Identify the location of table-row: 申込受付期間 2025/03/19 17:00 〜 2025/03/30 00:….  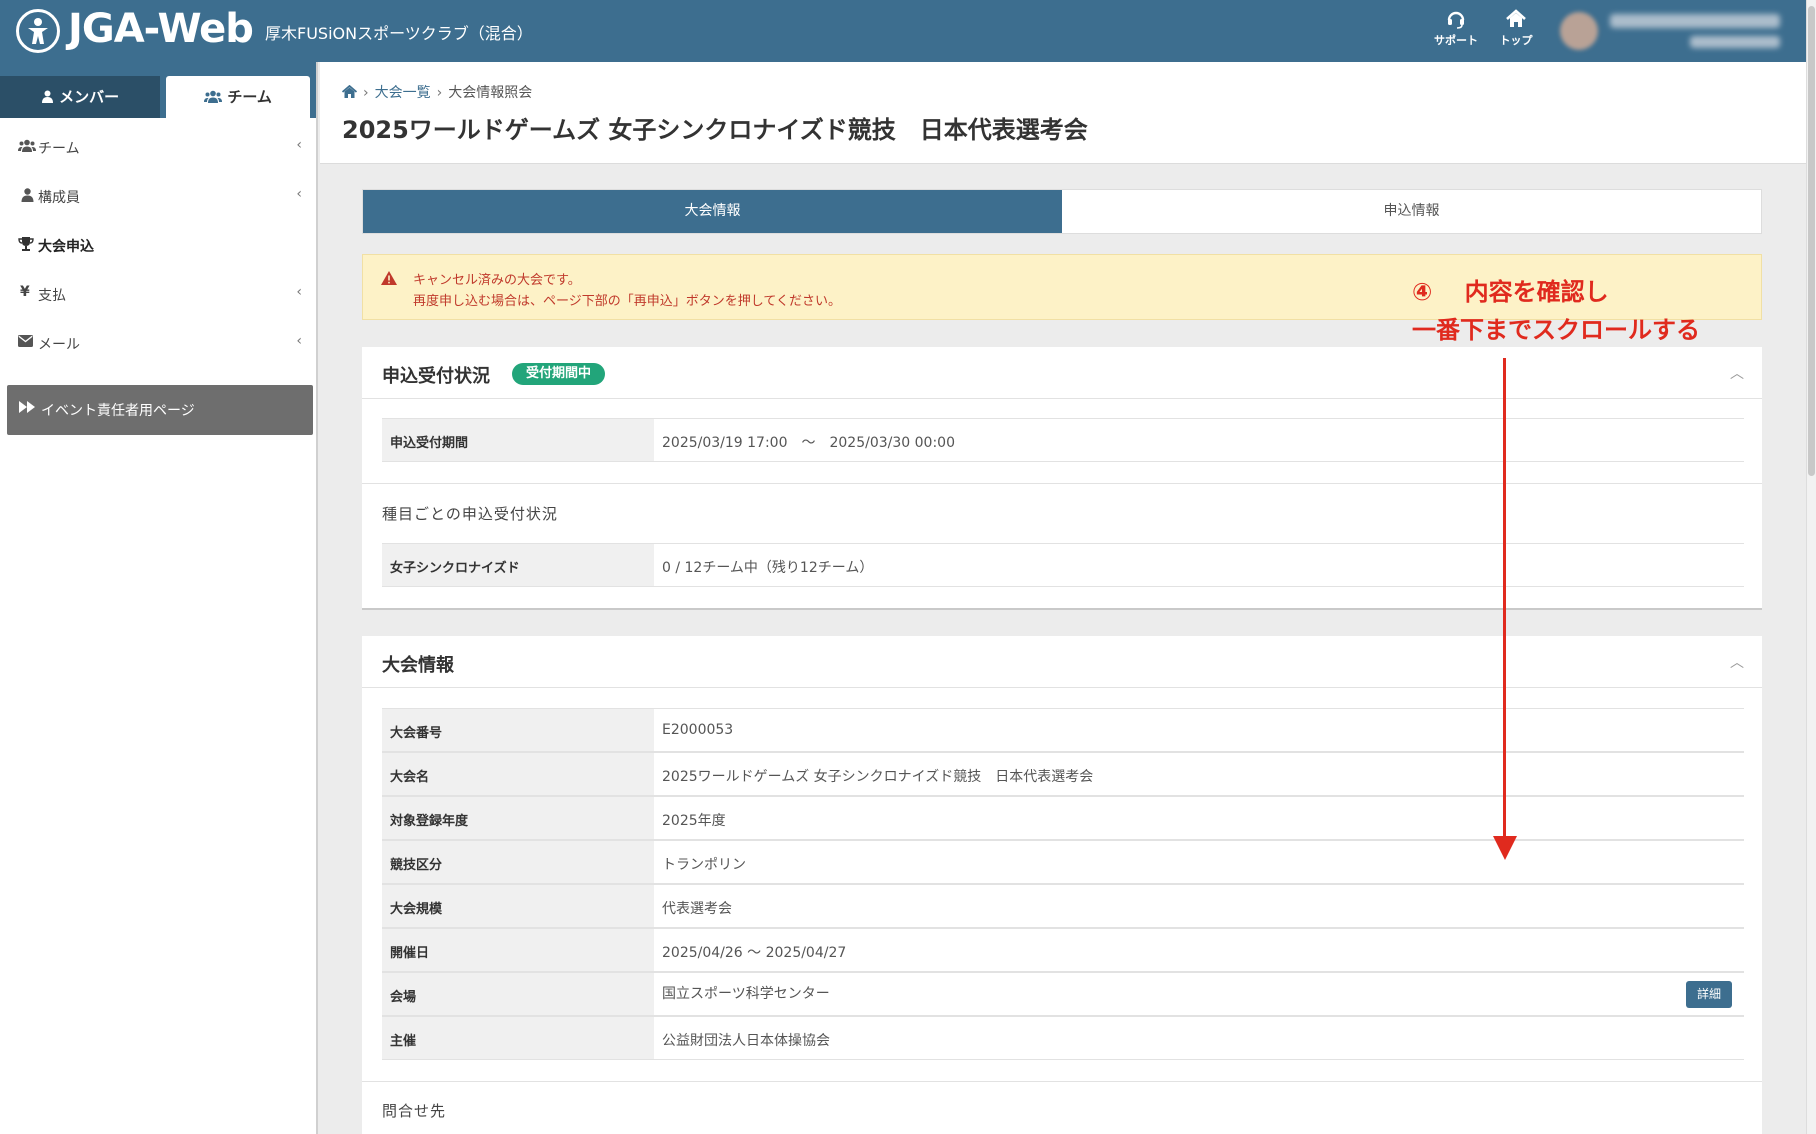
(1063, 440).